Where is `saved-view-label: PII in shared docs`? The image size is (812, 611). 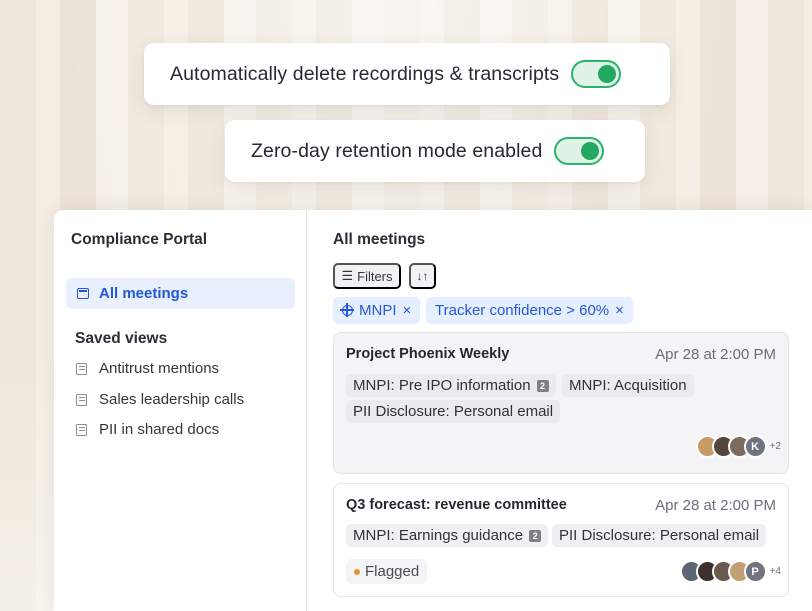
saved-view-label: PII in shared docs is located at coordinates (159, 429).